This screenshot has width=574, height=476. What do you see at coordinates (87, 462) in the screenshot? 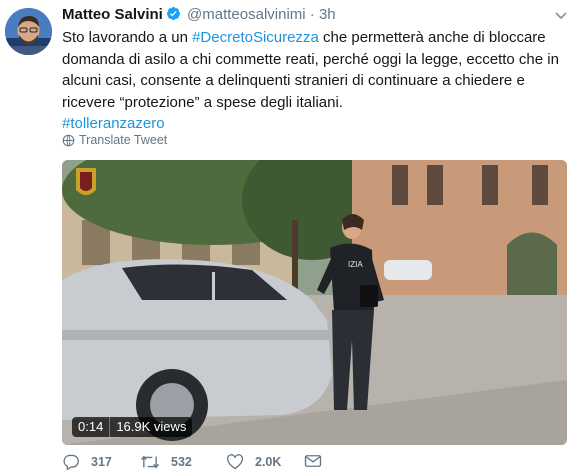
I see `reply-button: 317` at bounding box center [87, 462].